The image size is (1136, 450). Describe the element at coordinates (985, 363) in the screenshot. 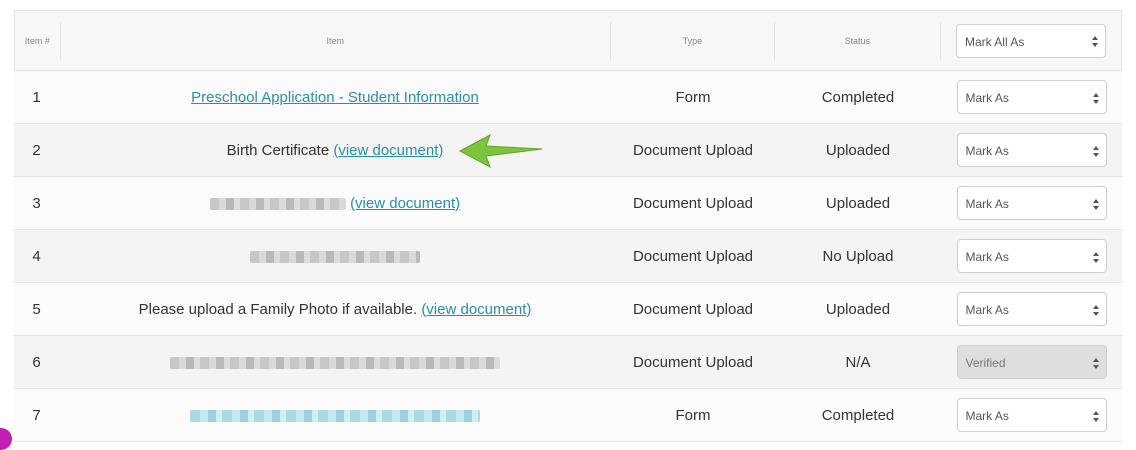

I see `verified-select-value: Verified` at that location.